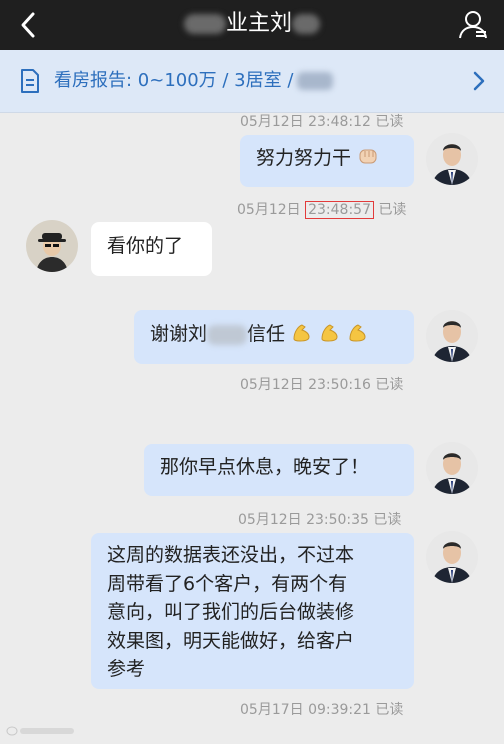 The width and height of the screenshot is (504, 744). I want to click on chat-title: 业主刘, so click(252, 24).